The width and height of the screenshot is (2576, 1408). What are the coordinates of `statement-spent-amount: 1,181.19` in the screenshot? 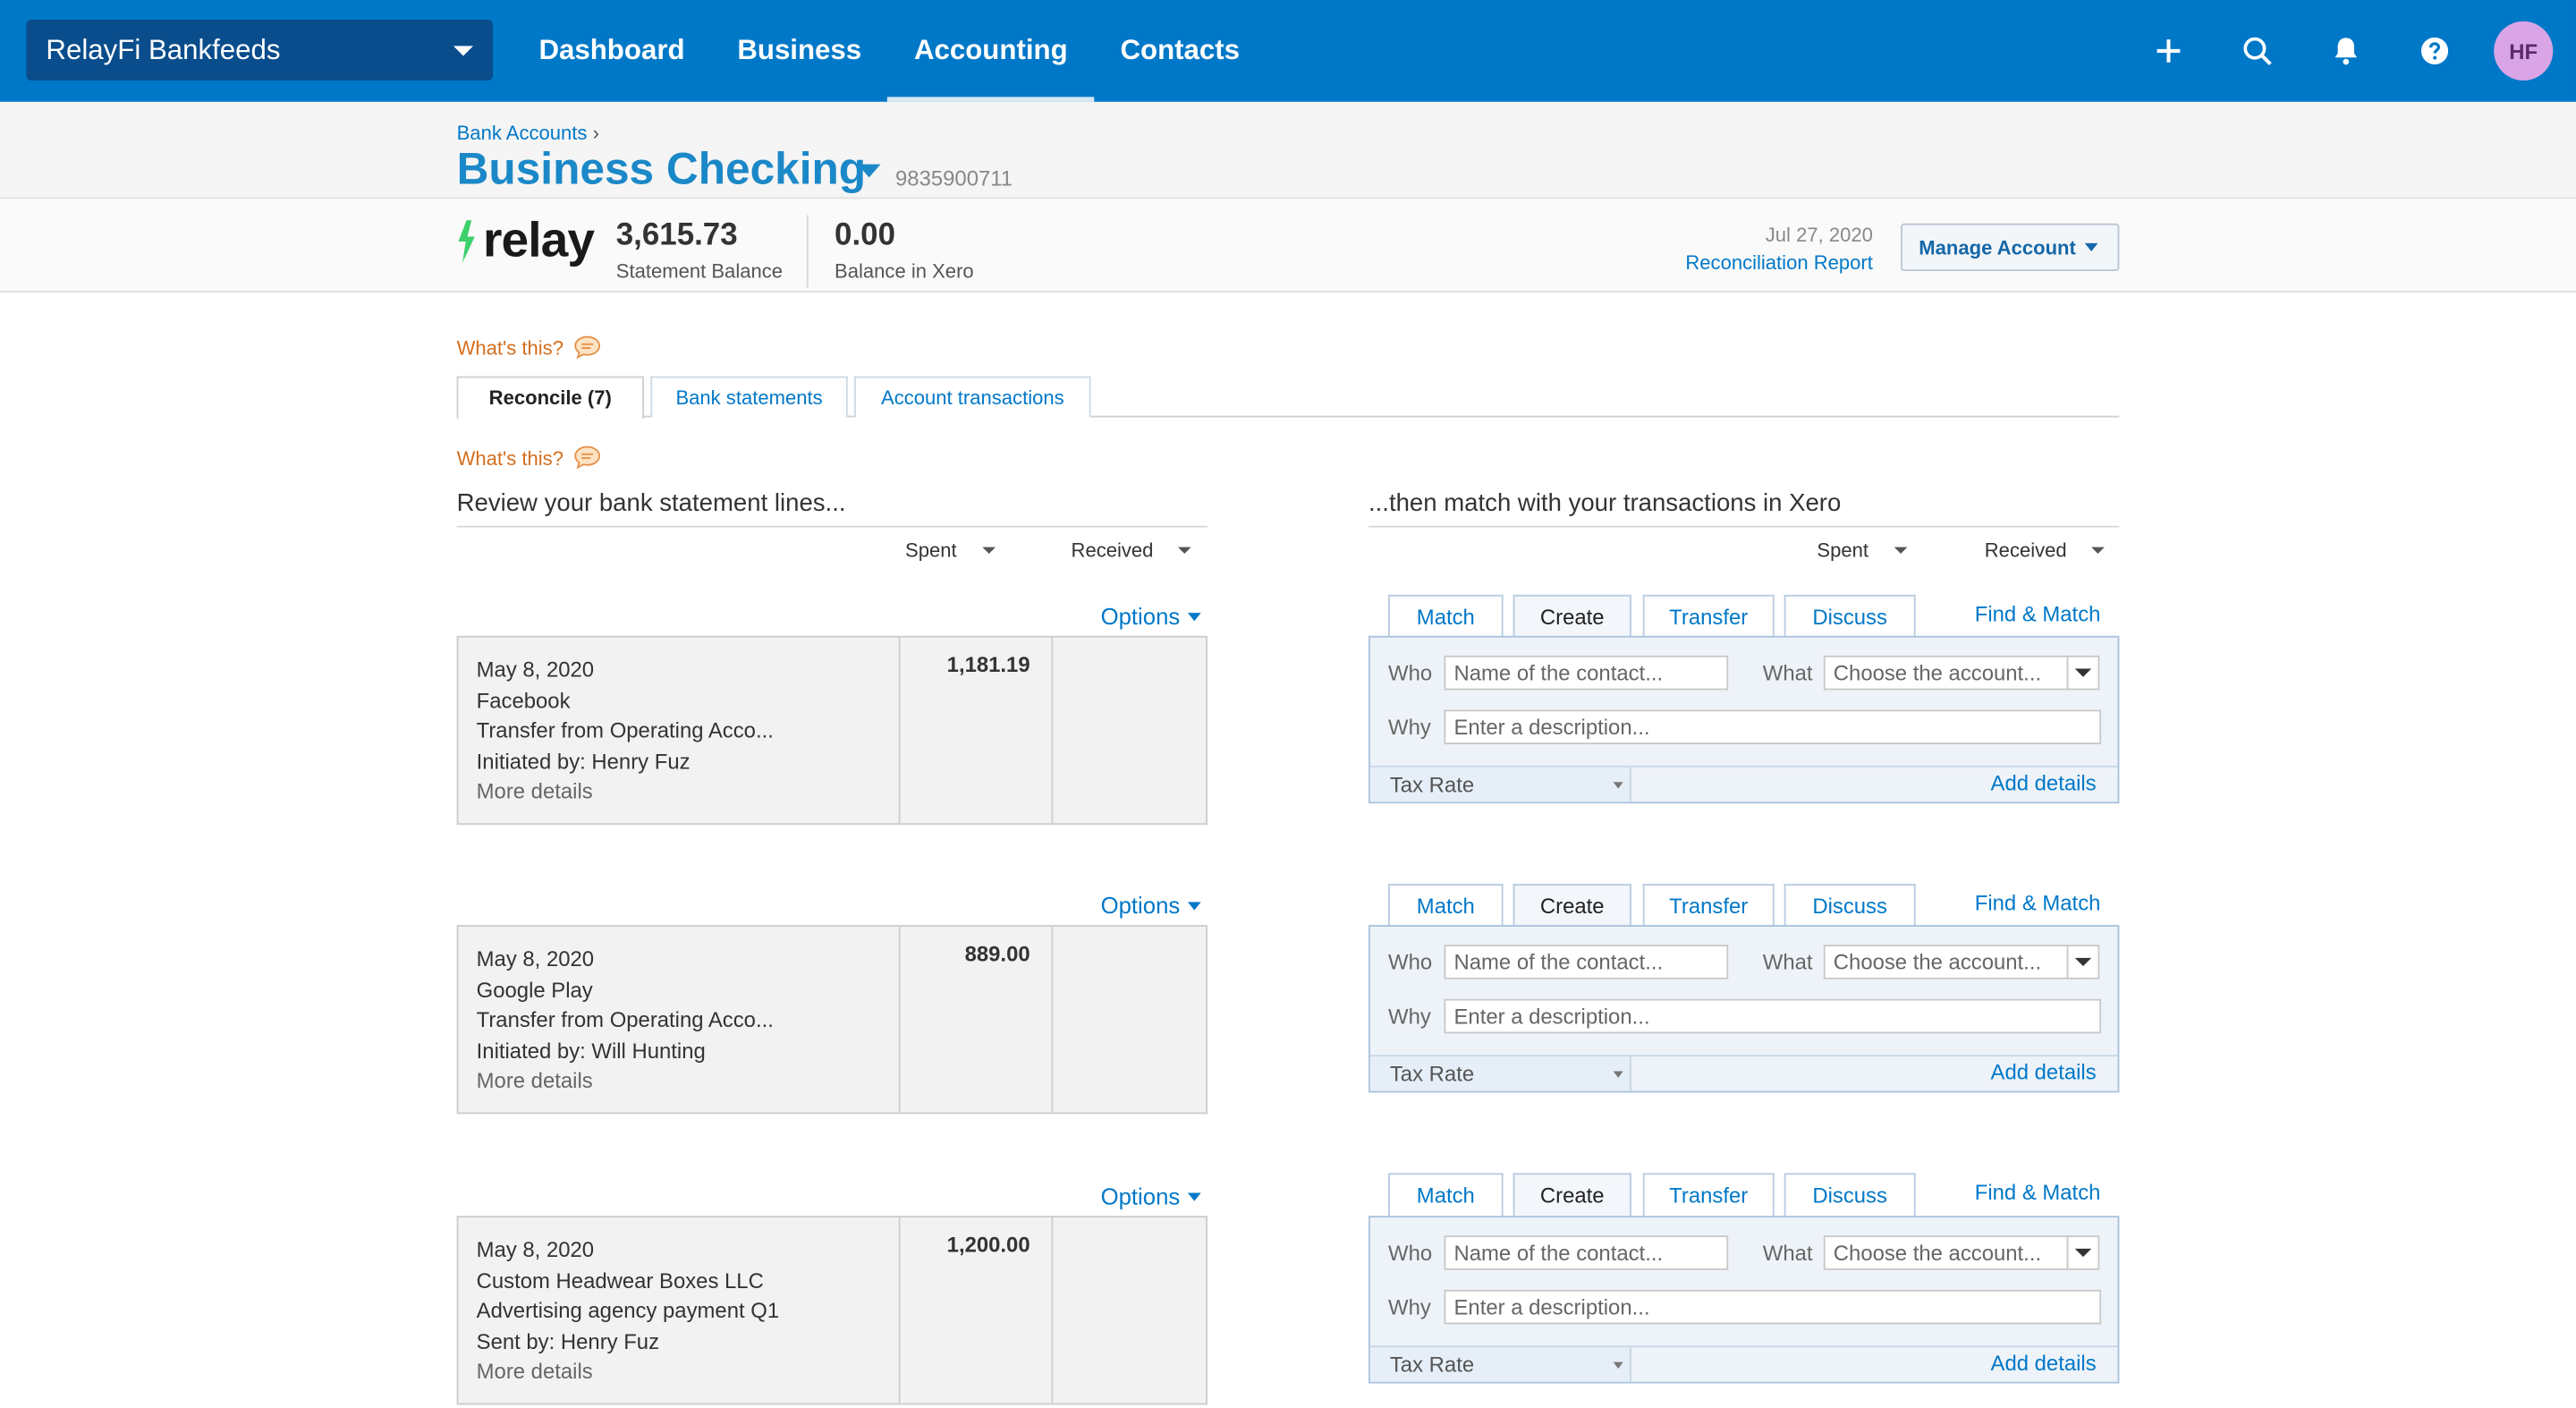 It's located at (988, 664).